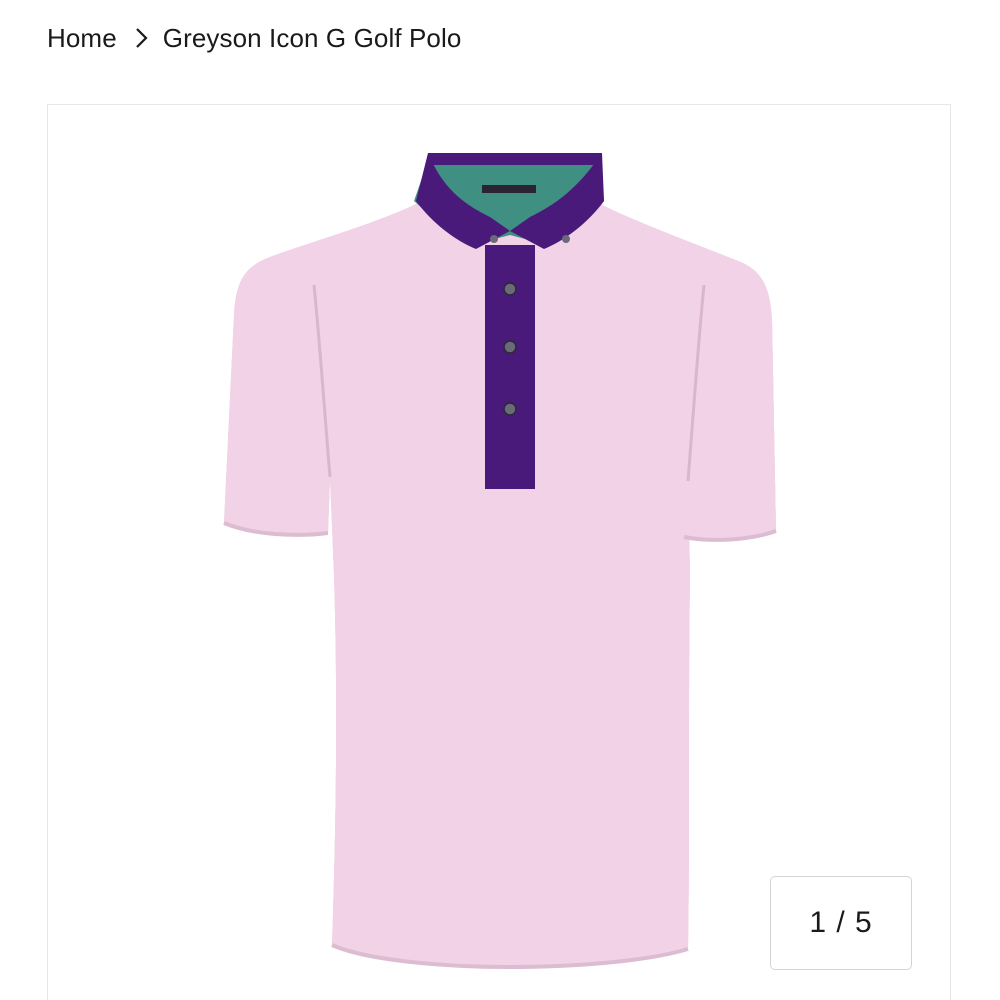  I want to click on breadcrumb: Home Greyson Icon G Golf Polo, so click(254, 38).